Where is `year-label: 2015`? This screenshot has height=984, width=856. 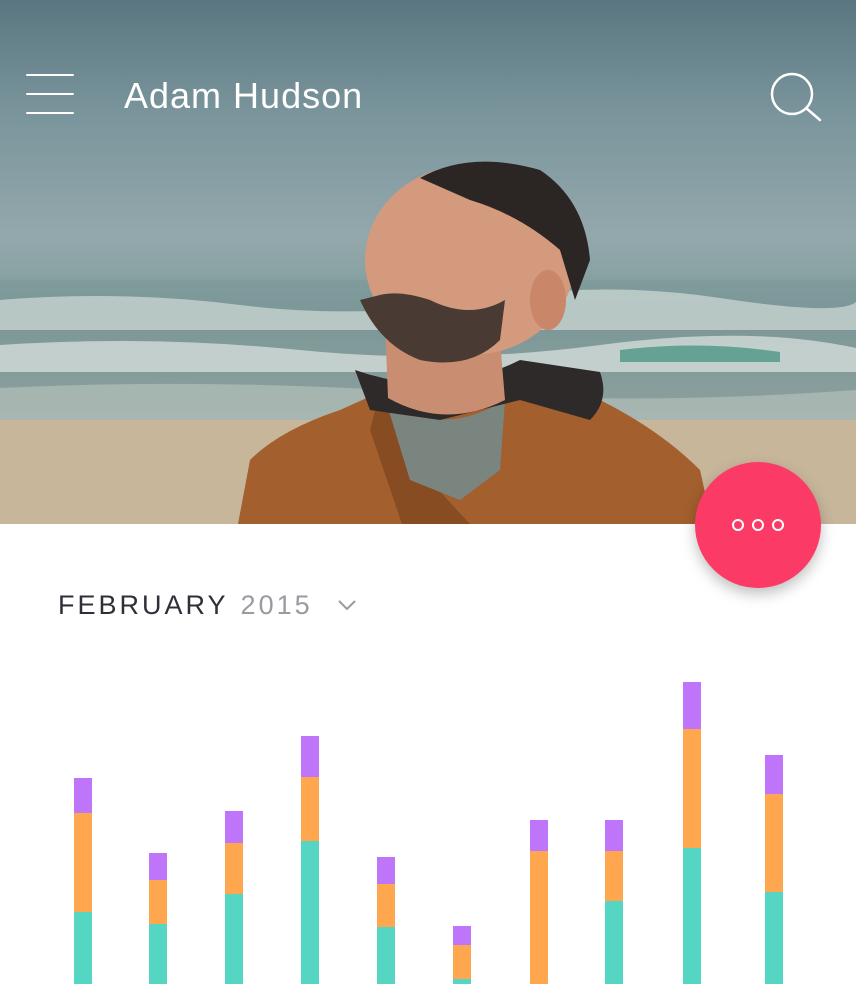
year-label: 2015 is located at coordinates (276, 604).